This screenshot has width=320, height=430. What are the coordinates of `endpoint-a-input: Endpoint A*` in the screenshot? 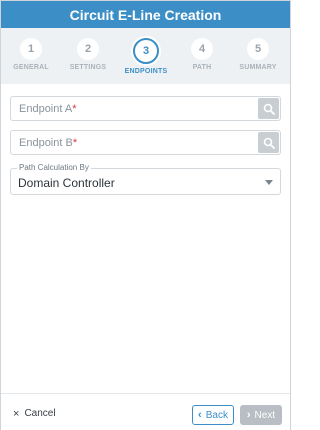 It's located at (145, 108).